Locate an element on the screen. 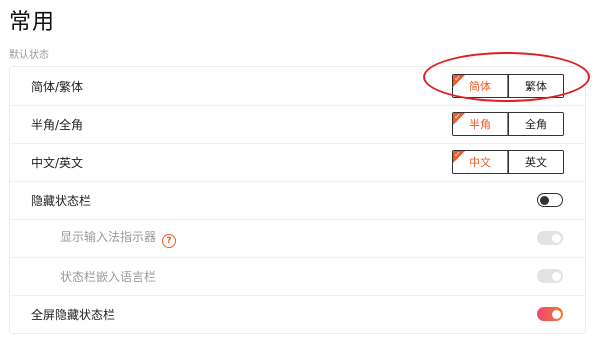  row-label: 状态栏嵌入语言栏 is located at coordinates (108, 276).